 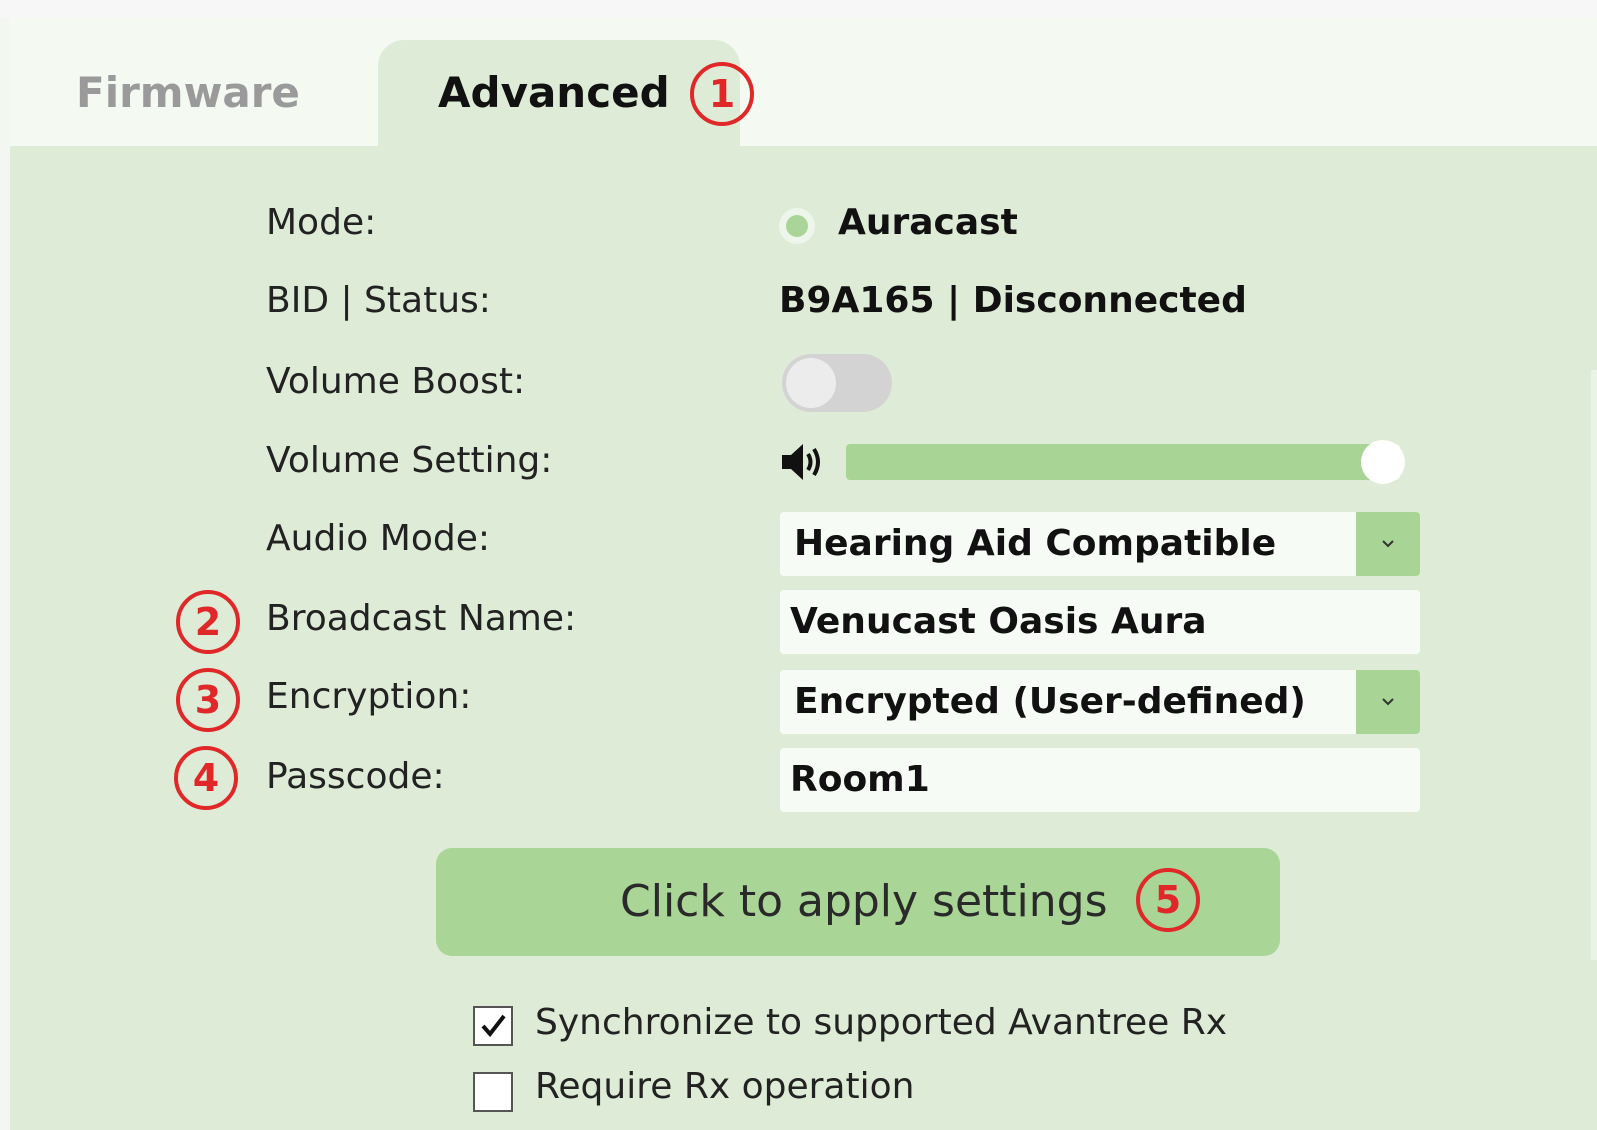 I want to click on audio-mode-dropdown-button, so click(x=1388, y=544).